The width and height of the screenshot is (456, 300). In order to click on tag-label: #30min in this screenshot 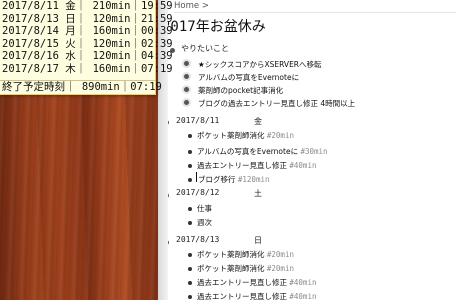, I will do `click(313, 151)`.